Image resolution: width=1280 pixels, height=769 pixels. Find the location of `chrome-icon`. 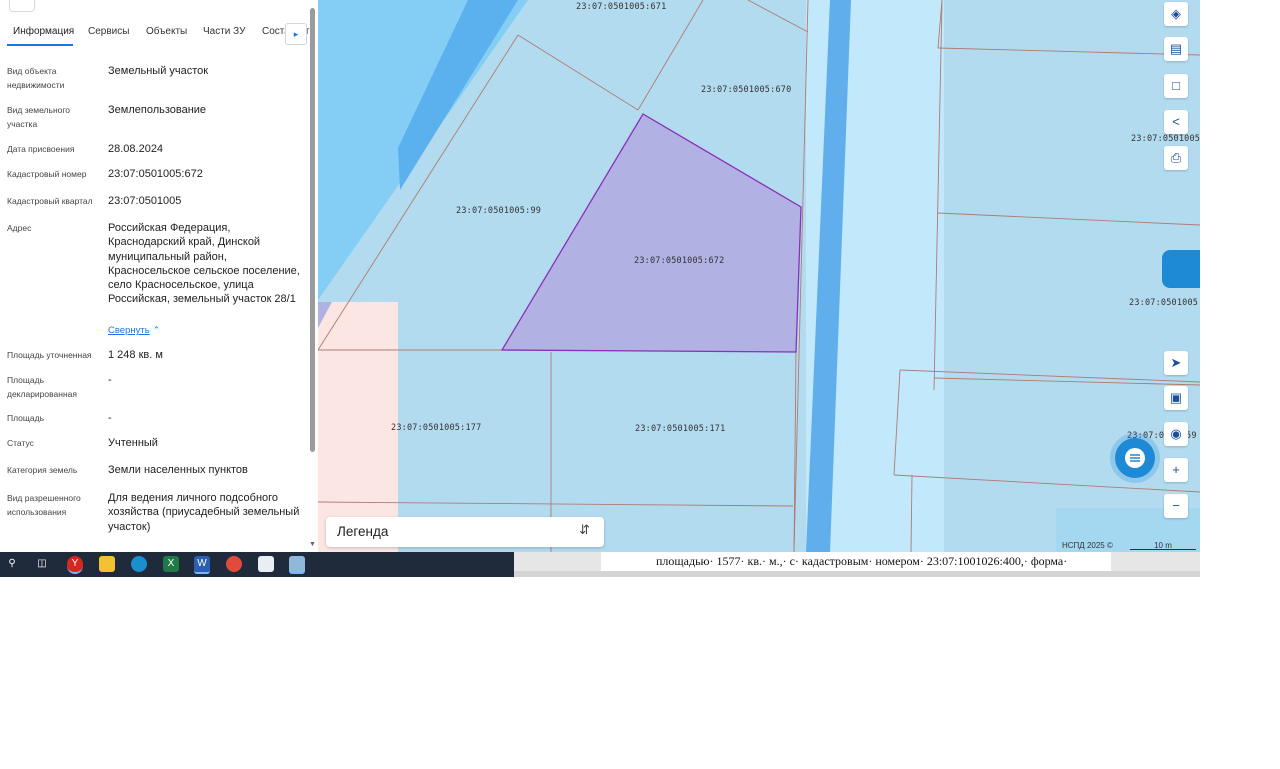

chrome-icon is located at coordinates (234, 564).